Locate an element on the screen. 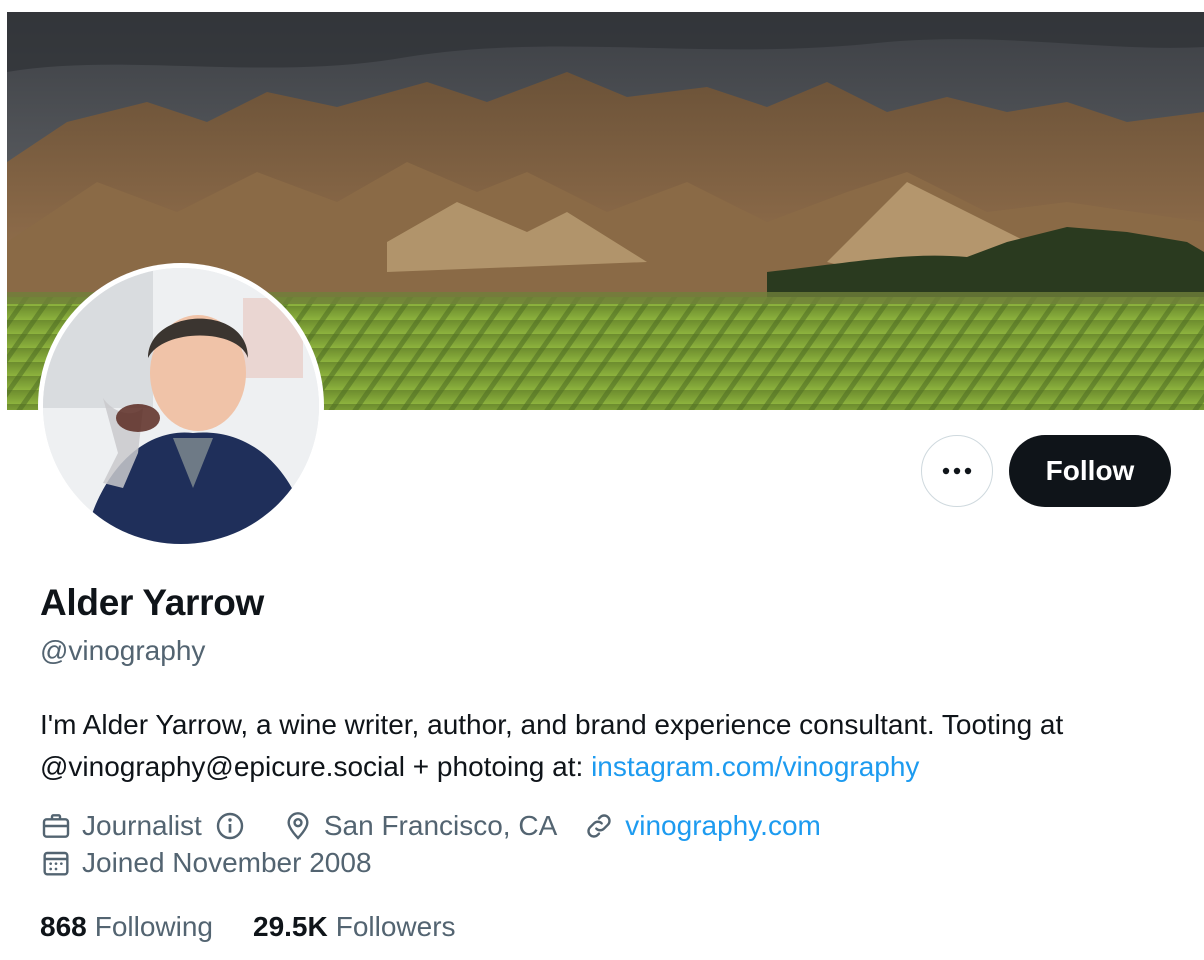 Image resolution: width=1204 pixels, height=960 pixels. followers-label: Followers is located at coordinates (395, 926).